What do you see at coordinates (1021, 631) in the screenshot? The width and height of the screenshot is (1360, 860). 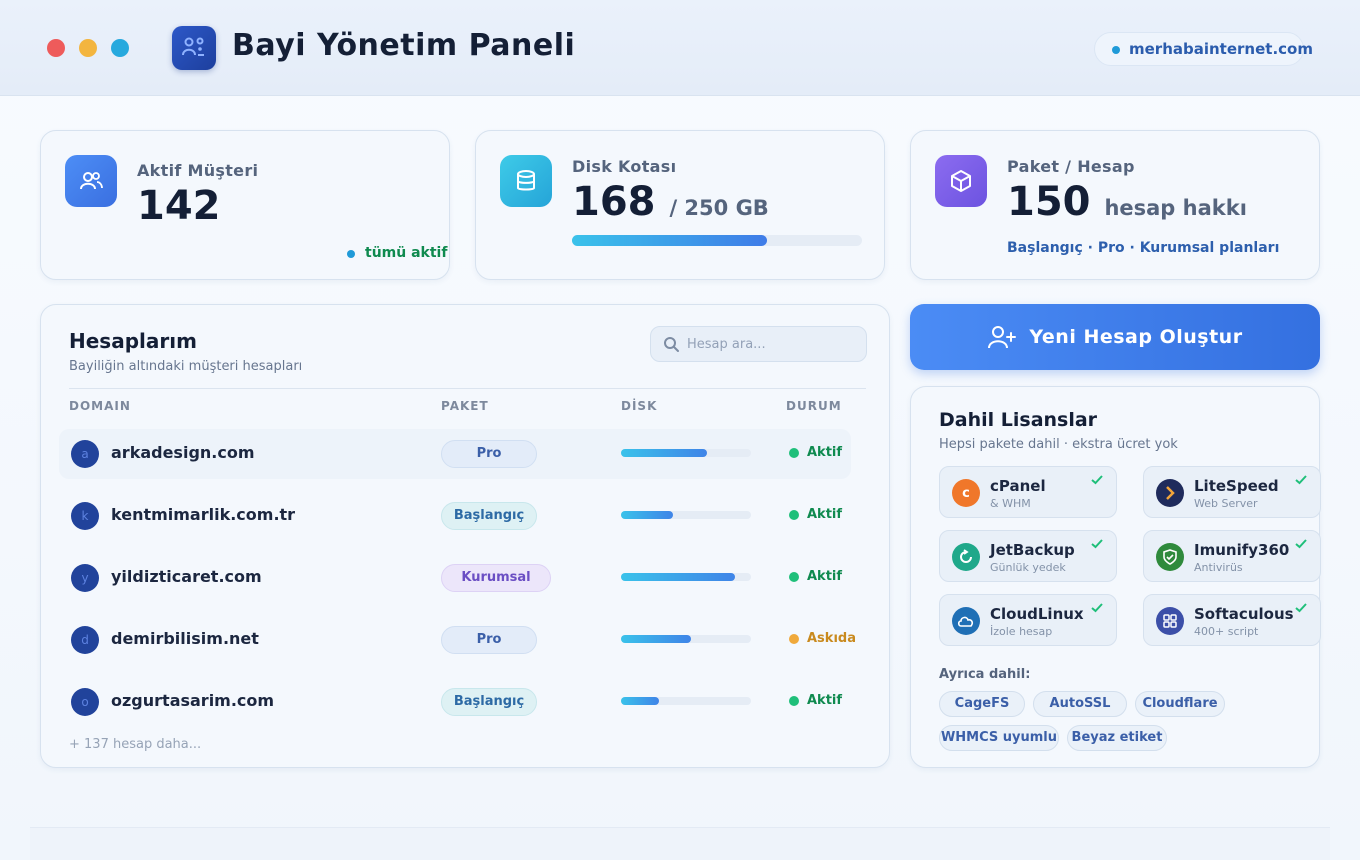 I see `license-desc: İzole hesap` at bounding box center [1021, 631].